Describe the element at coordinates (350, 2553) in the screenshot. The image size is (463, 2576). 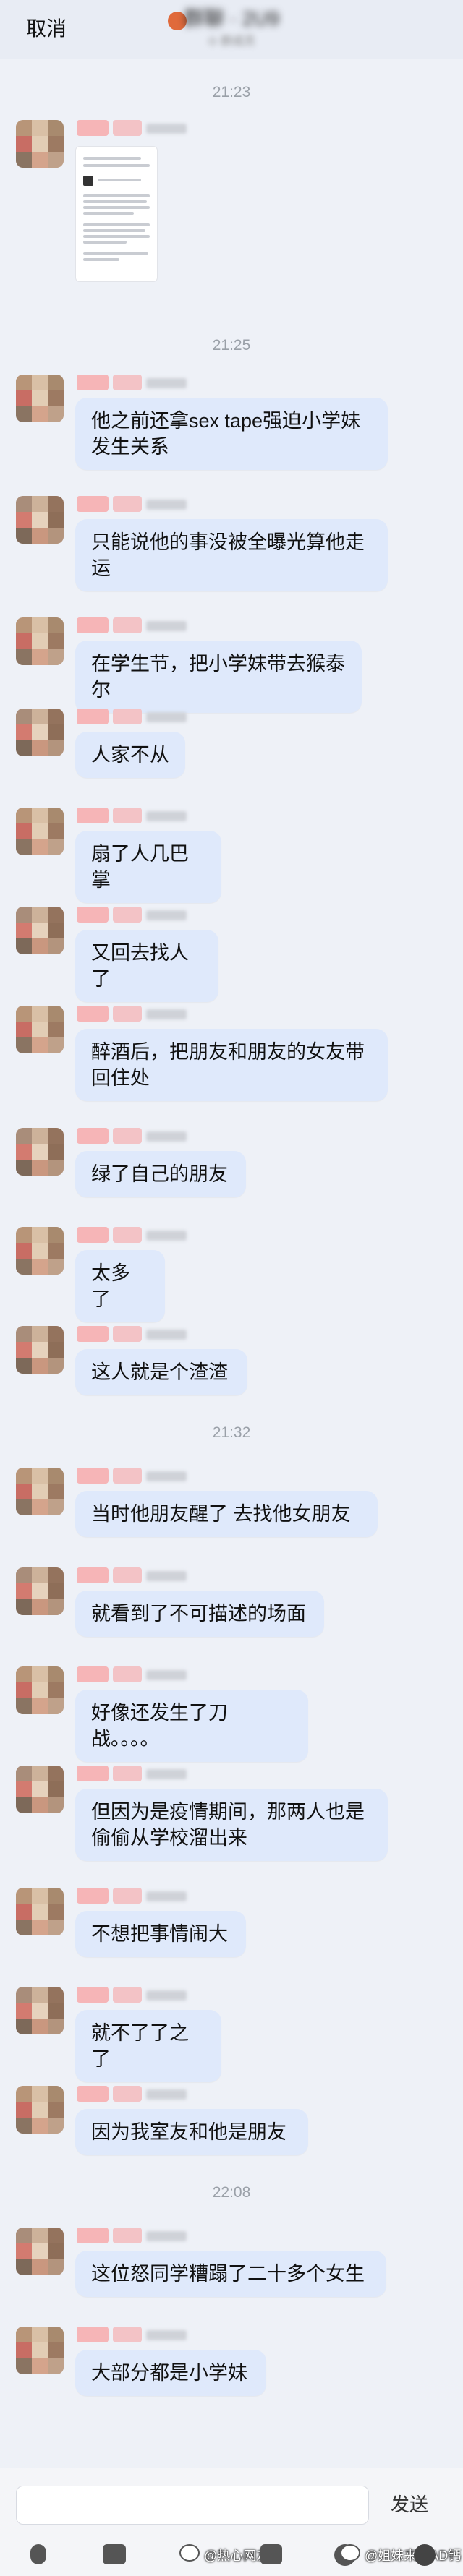
I see `weibo-icon-right` at that location.